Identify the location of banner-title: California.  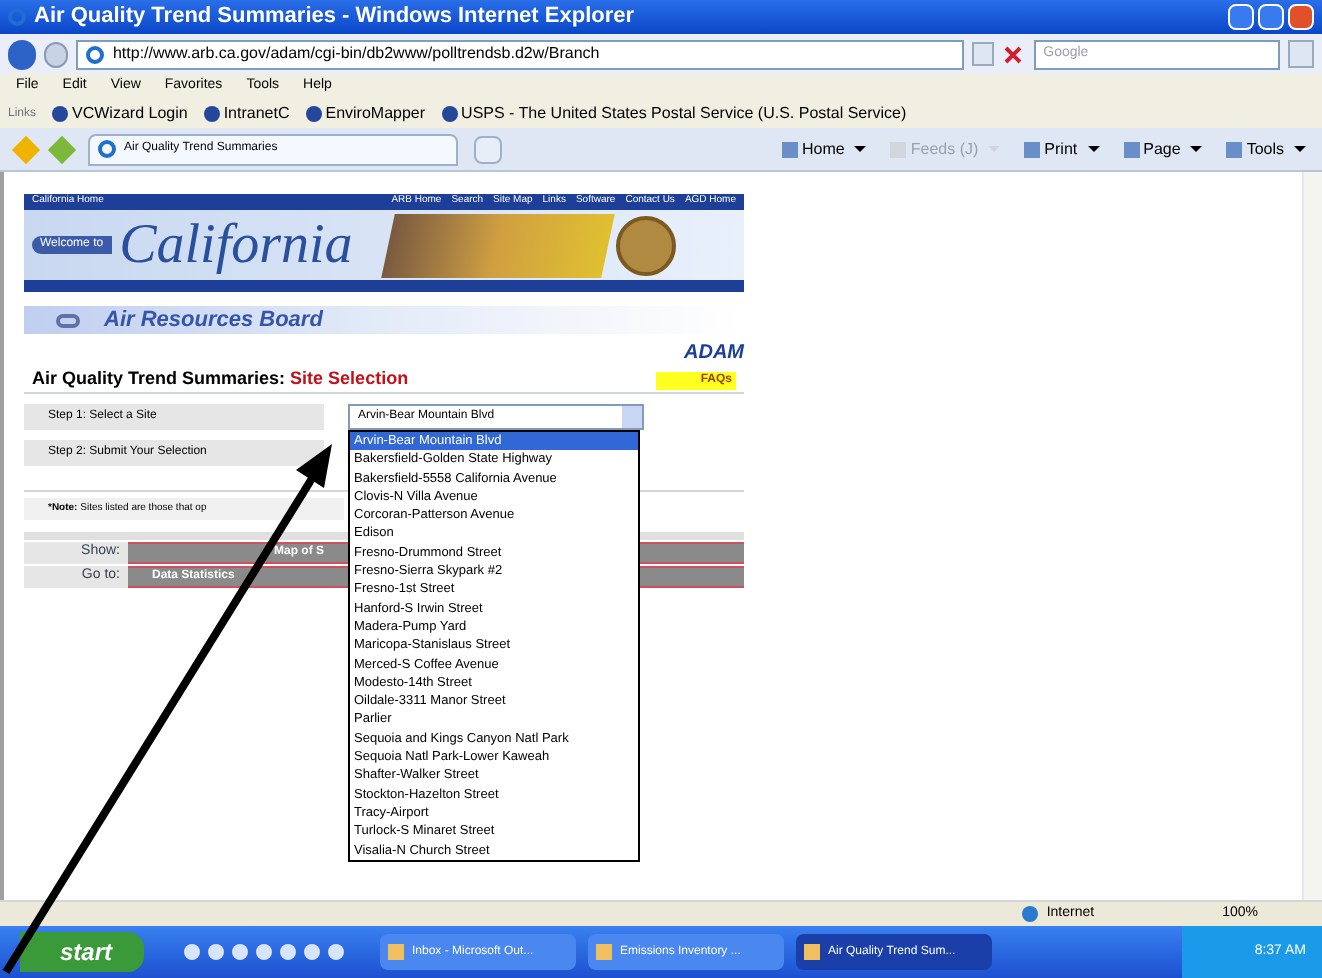
(237, 245).